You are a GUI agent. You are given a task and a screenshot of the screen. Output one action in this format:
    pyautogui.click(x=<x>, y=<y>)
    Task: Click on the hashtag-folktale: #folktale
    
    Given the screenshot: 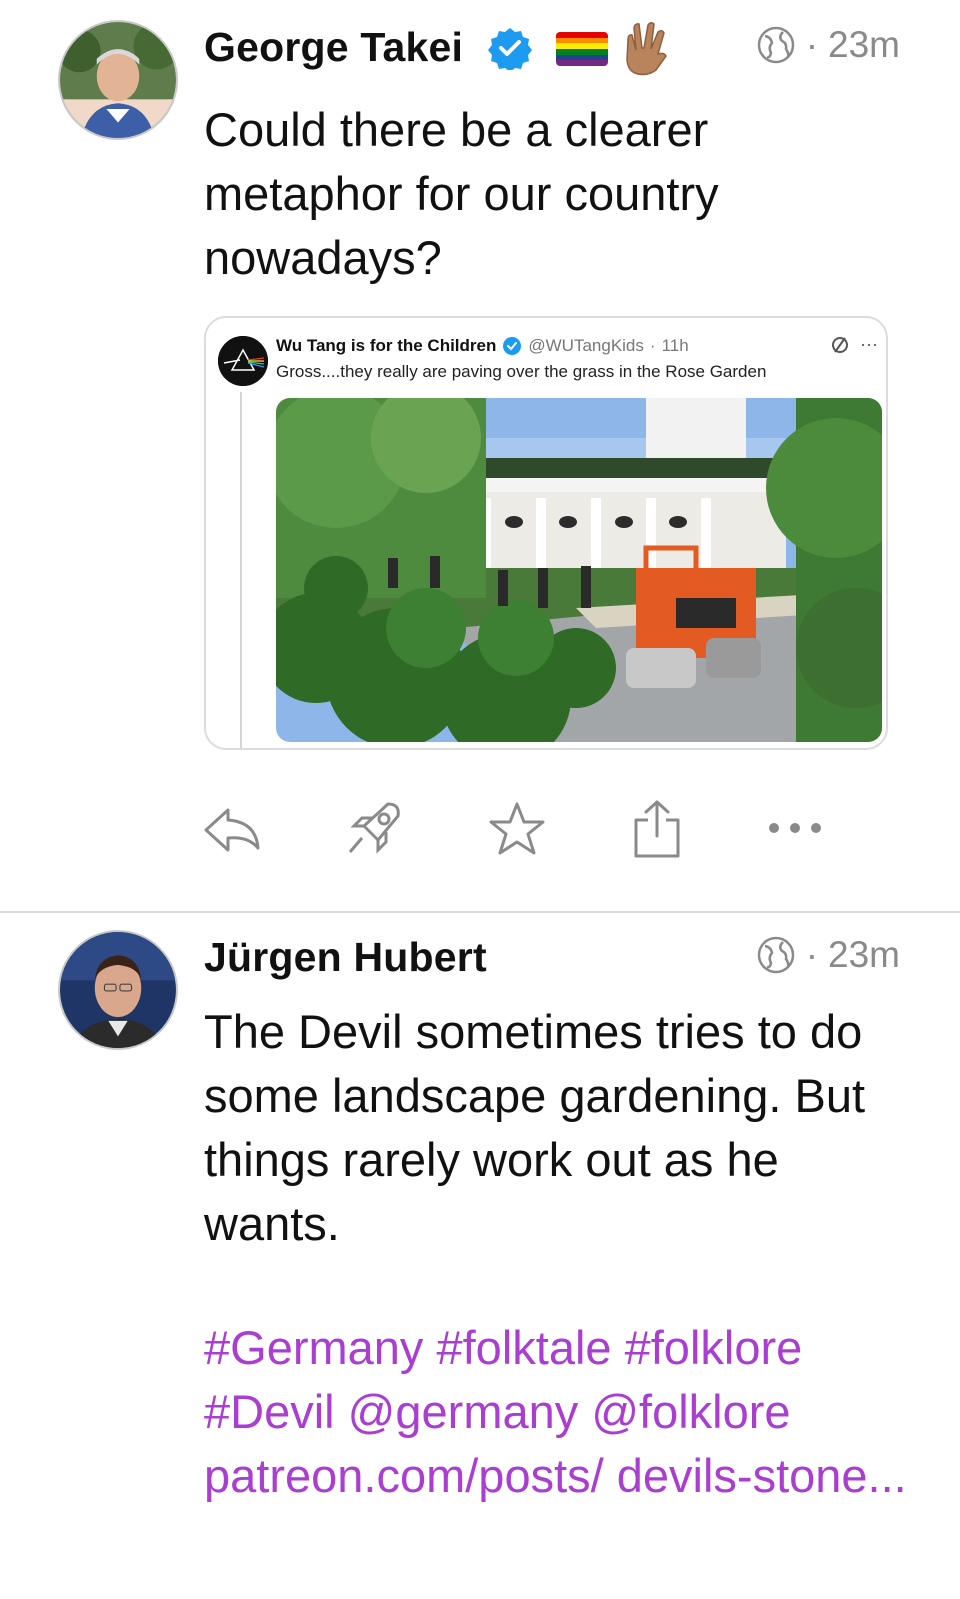 What is the action you would take?
    pyautogui.click(x=523, y=1347)
    